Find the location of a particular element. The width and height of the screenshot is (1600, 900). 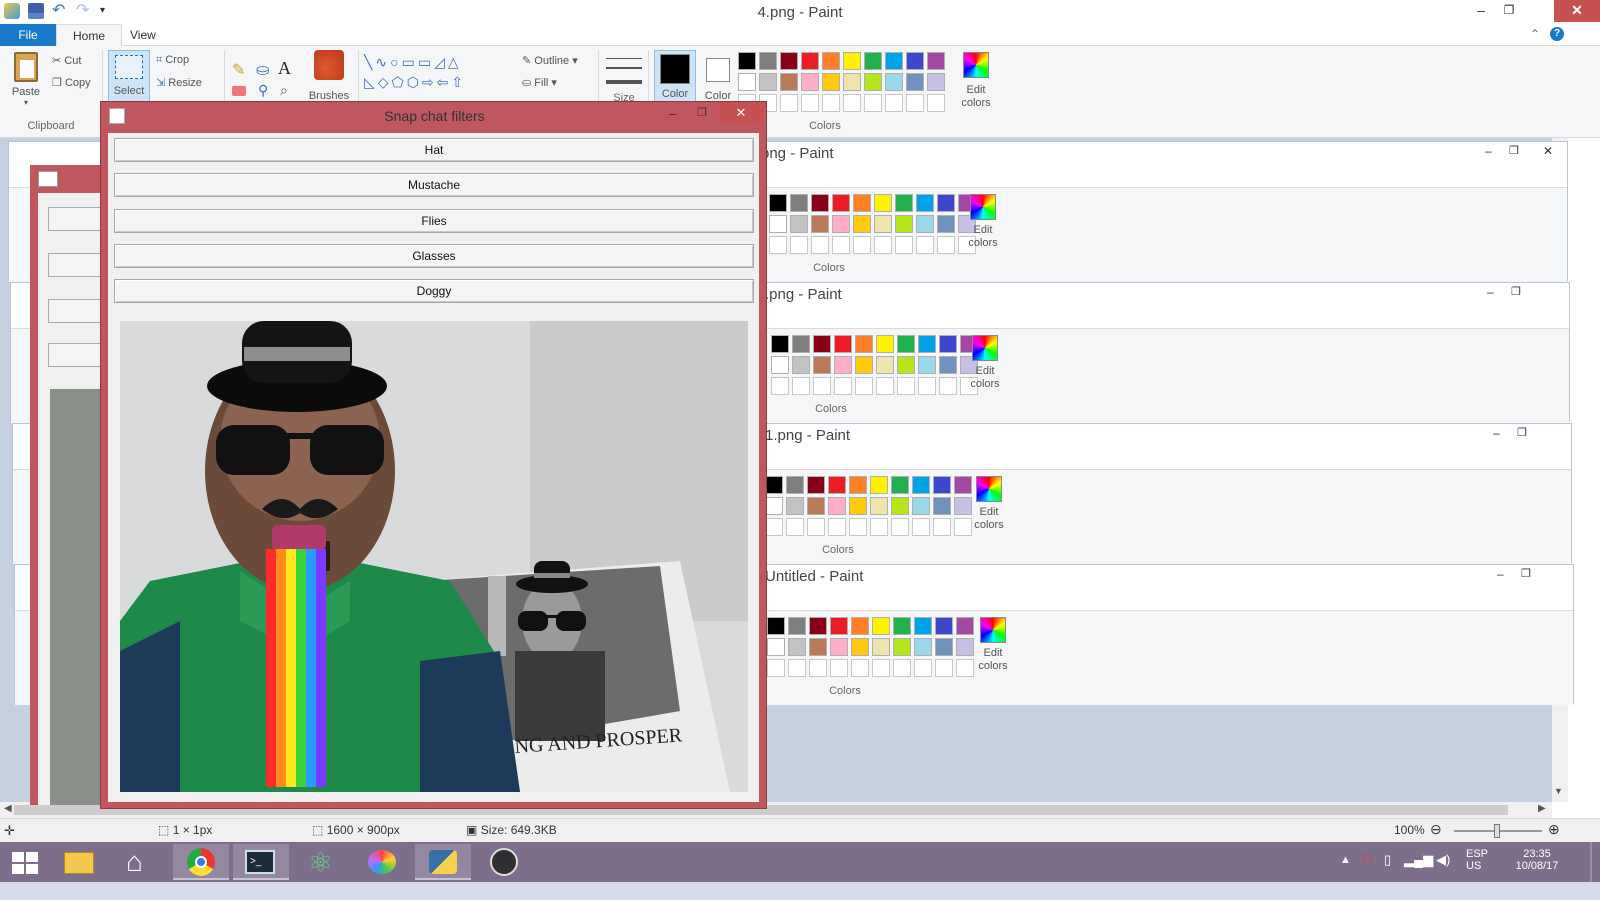

snap-close-button: ✕ is located at coordinates (741, 113).